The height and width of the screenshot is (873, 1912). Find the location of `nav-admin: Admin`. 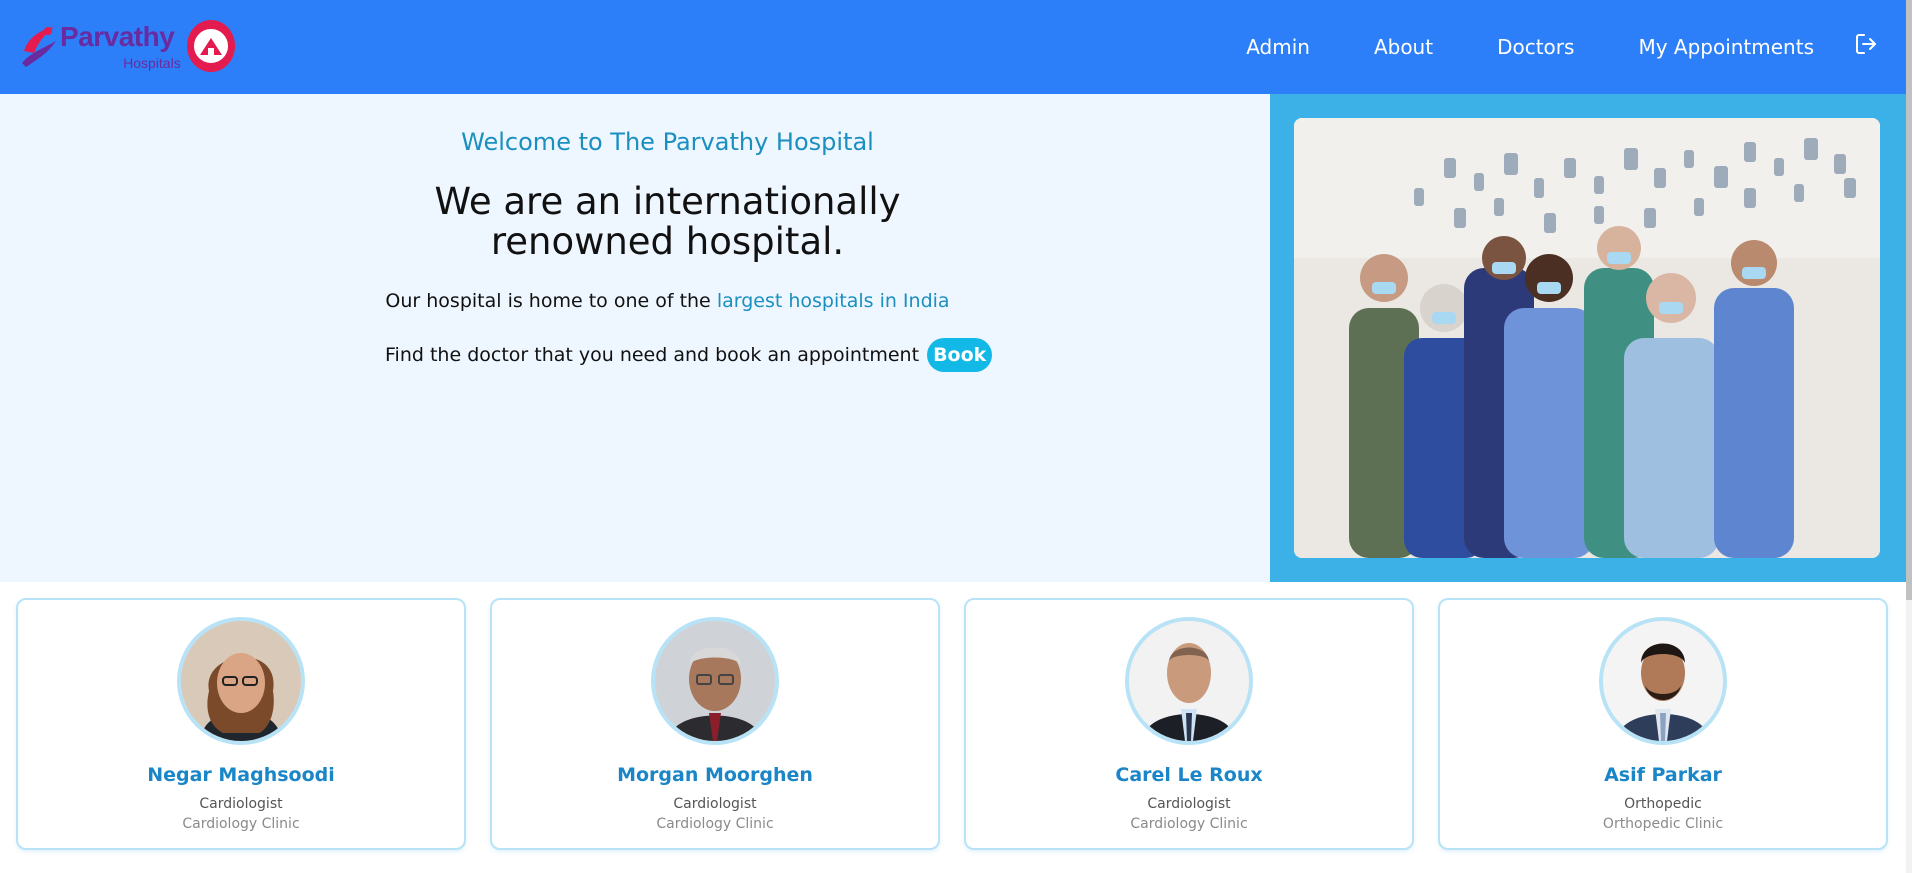

nav-admin: Admin is located at coordinates (1278, 47).